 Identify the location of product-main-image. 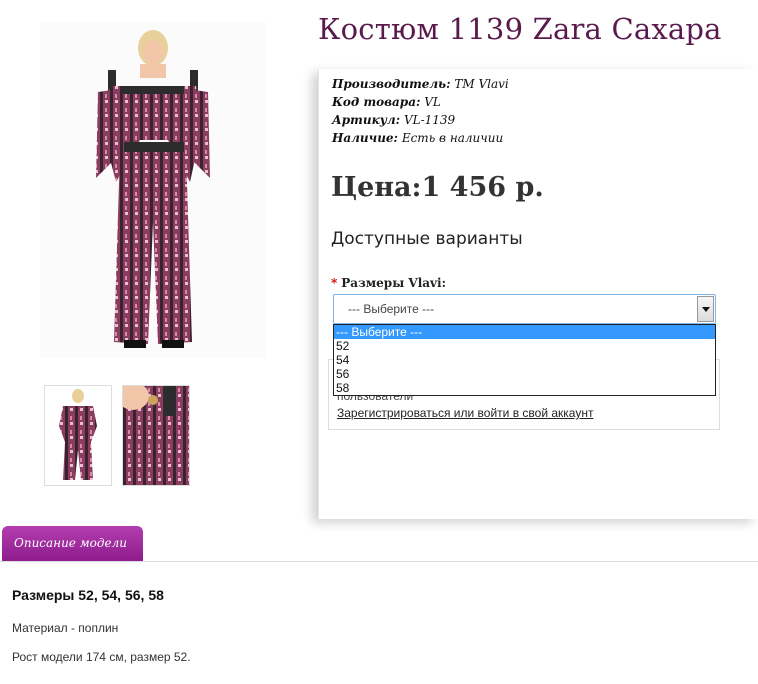
(153, 190).